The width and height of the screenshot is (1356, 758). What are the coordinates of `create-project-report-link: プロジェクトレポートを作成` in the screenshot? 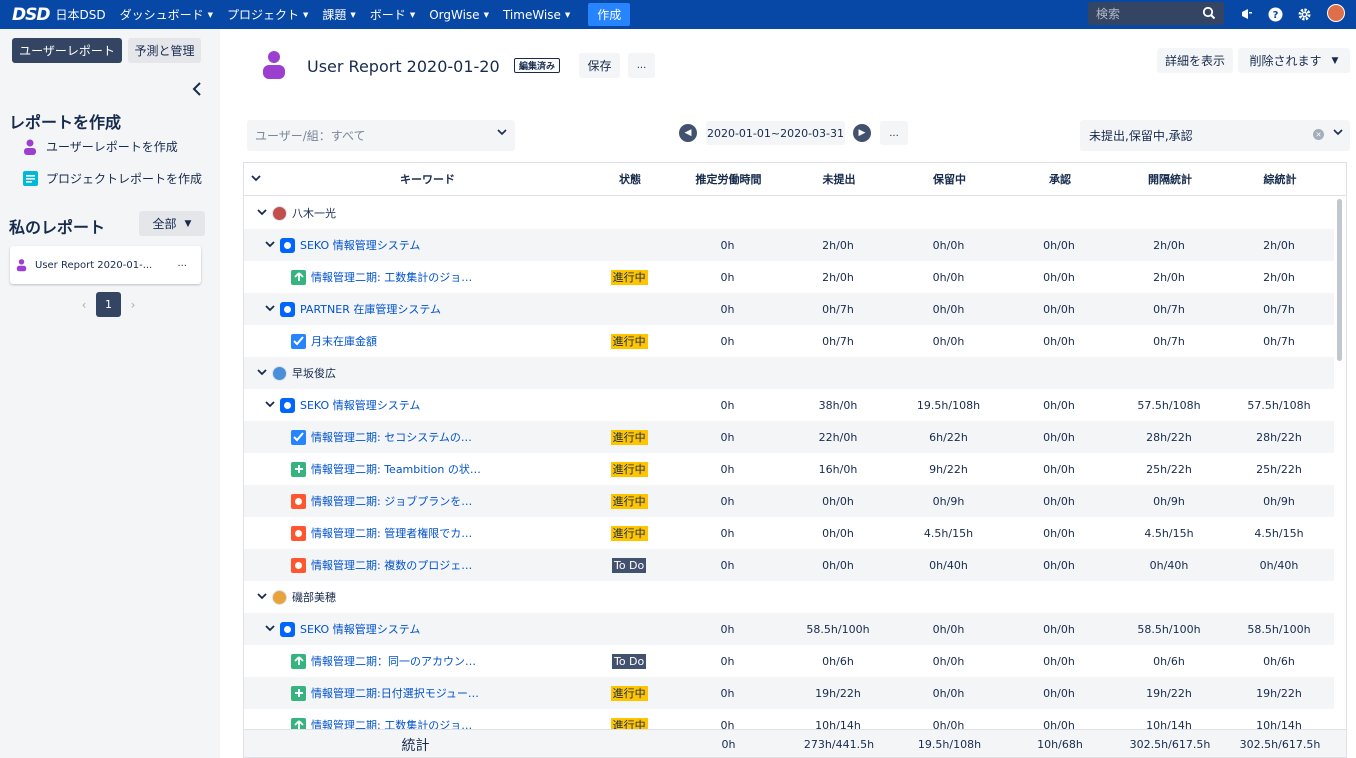 It's located at (112, 178).